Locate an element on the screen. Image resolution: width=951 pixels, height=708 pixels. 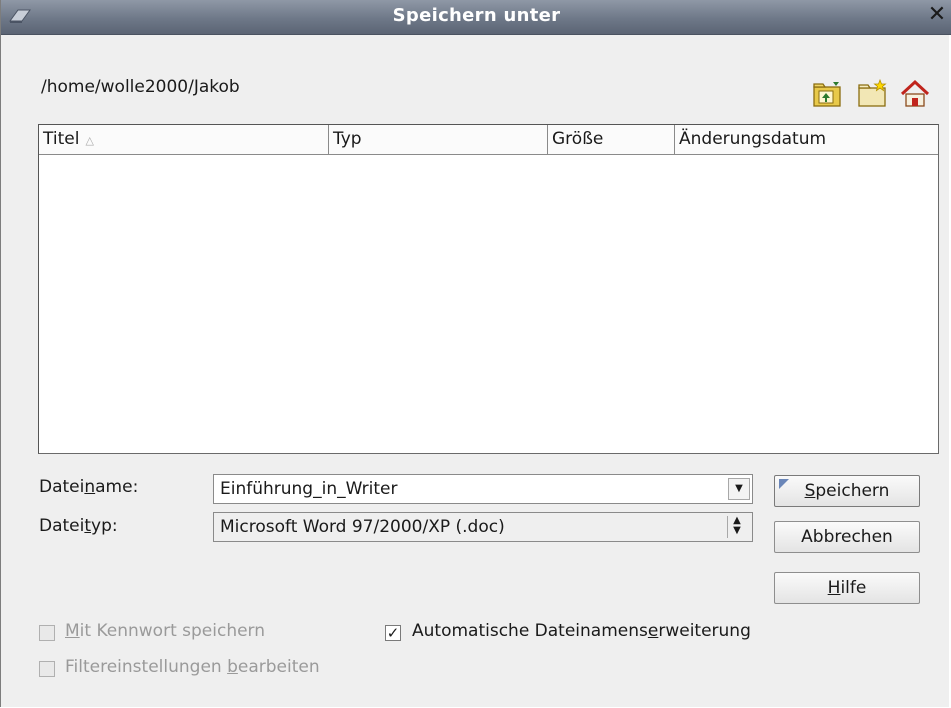
home-button is located at coordinates (915, 94).